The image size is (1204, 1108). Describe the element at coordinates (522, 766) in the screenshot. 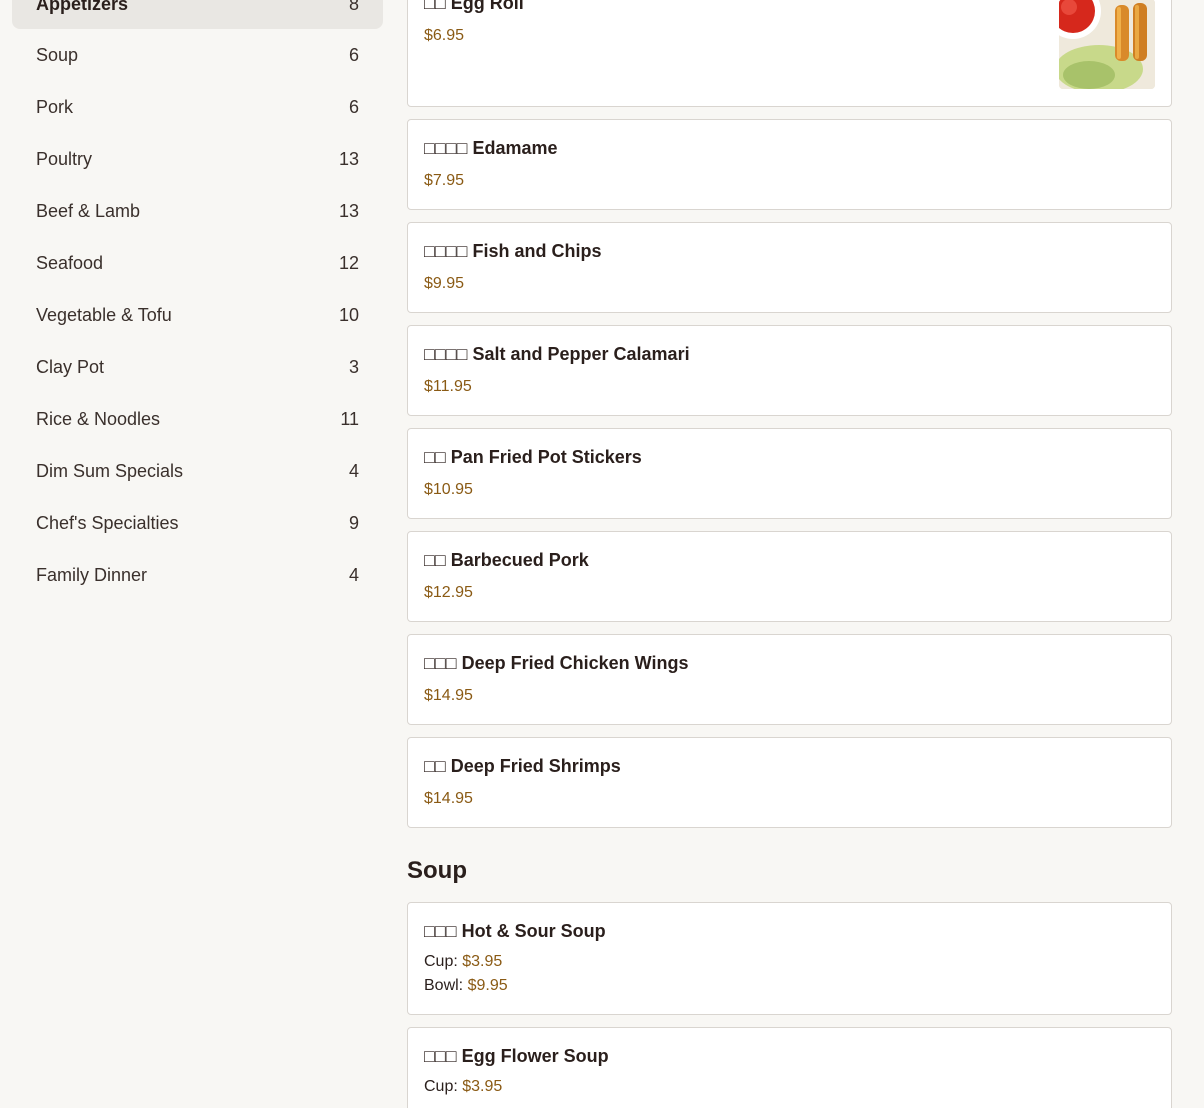

I see `menu-item-name: □□ Deep Fried Shrimps` at that location.